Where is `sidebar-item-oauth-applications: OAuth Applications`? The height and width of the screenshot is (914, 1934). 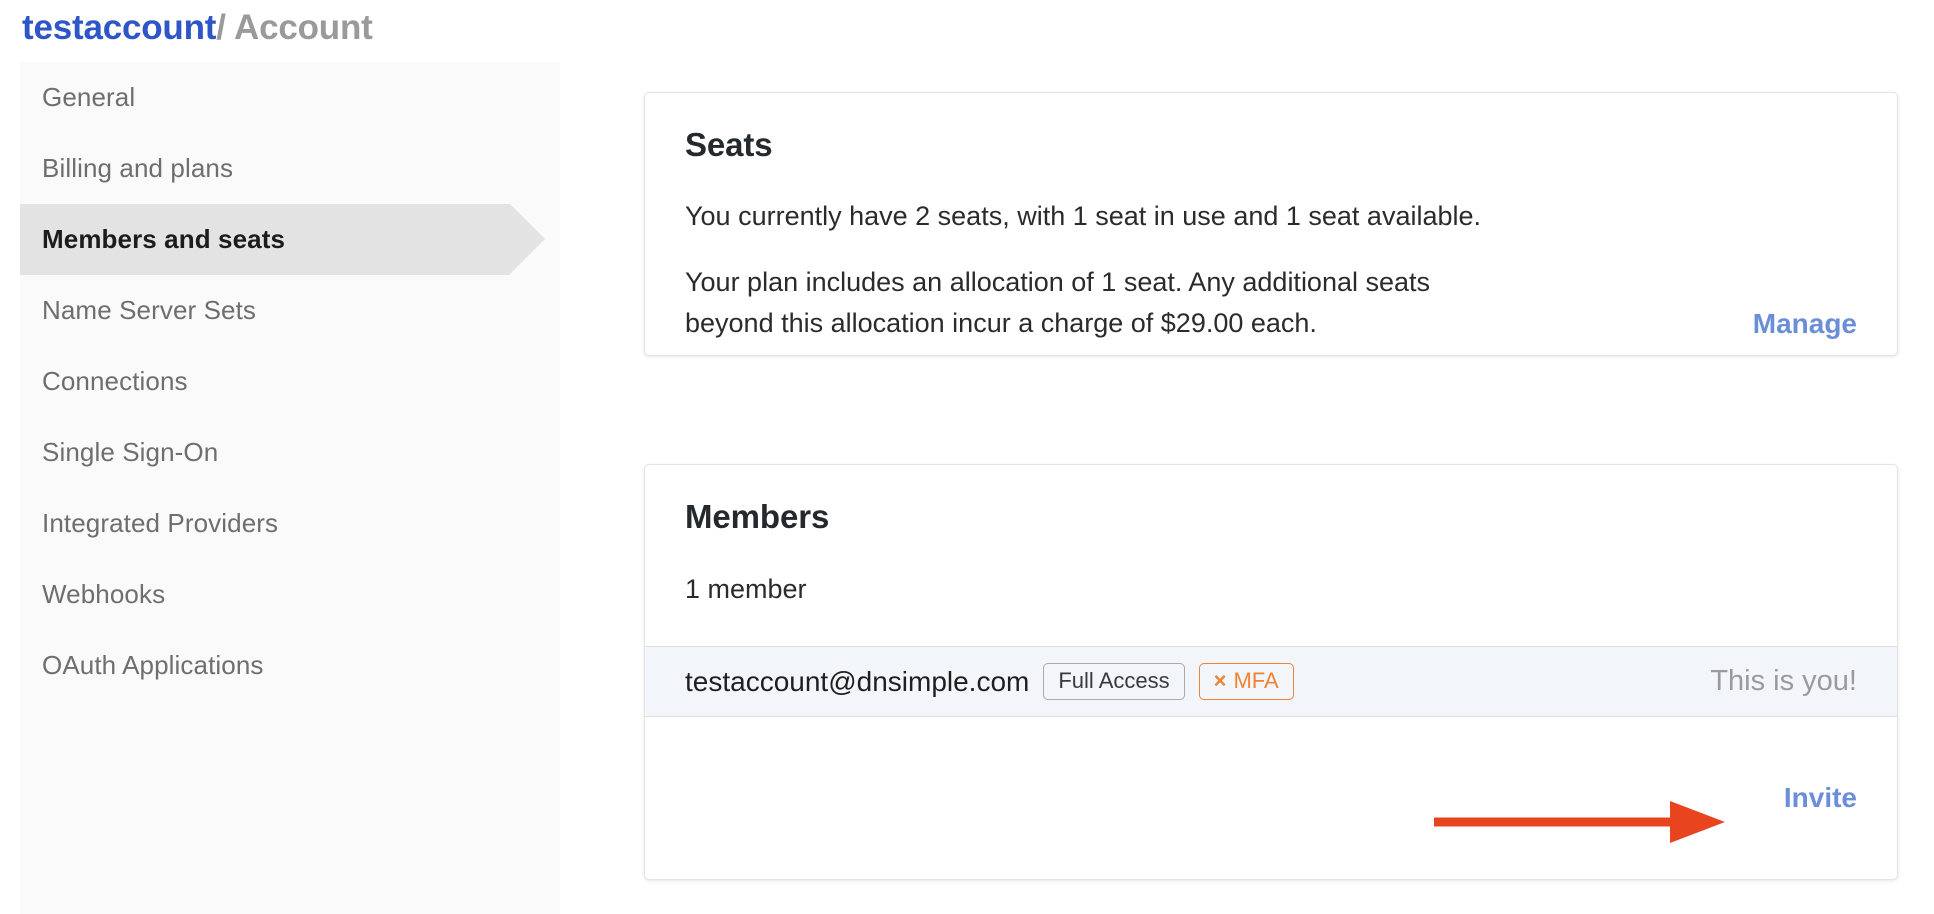
sidebar-item-oauth-applications: OAuth Applications is located at coordinates (290, 665).